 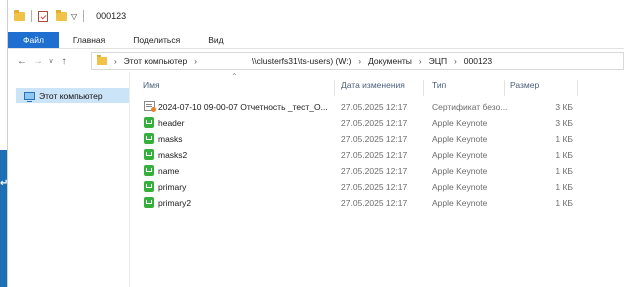 What do you see at coordinates (111, 16) in the screenshot?
I see `window-title: 000123` at bounding box center [111, 16].